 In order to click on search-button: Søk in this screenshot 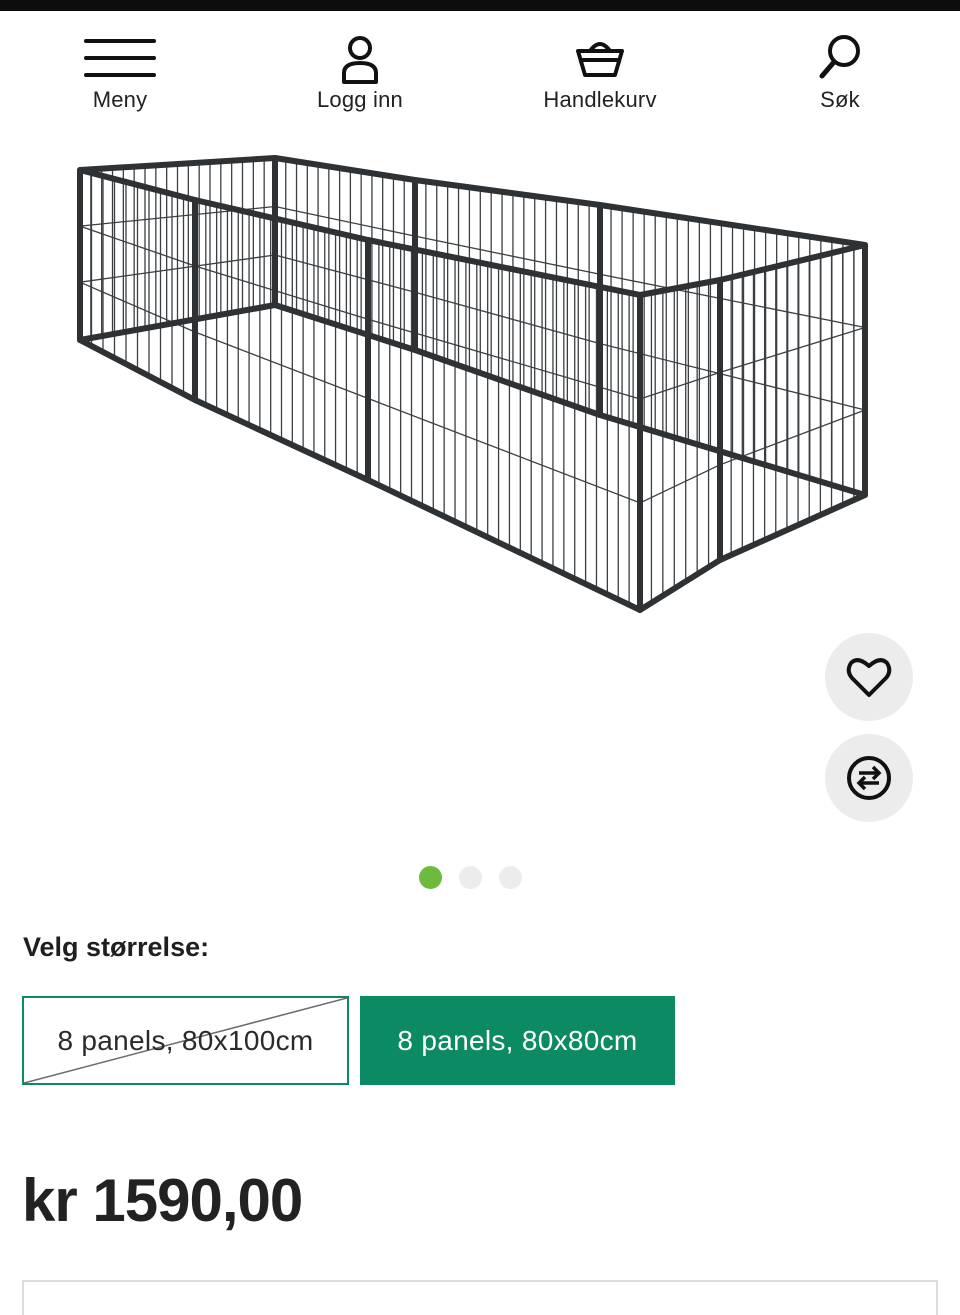, I will do `click(840, 73)`.